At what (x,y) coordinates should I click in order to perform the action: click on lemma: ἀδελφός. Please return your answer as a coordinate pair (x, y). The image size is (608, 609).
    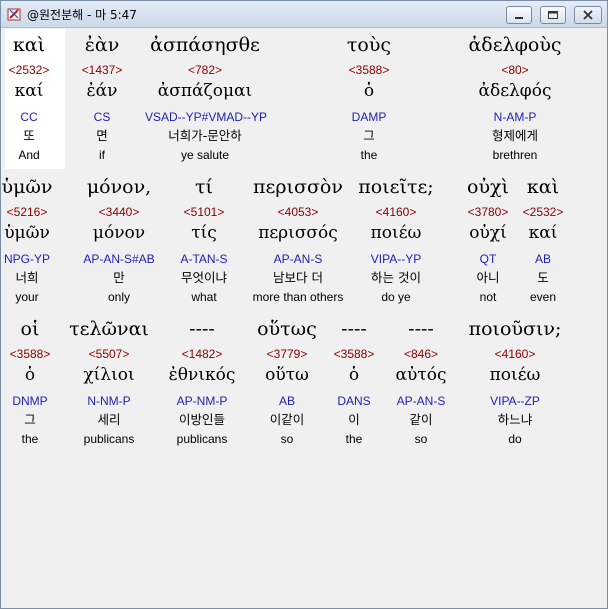
    Looking at the image, I should click on (515, 91).